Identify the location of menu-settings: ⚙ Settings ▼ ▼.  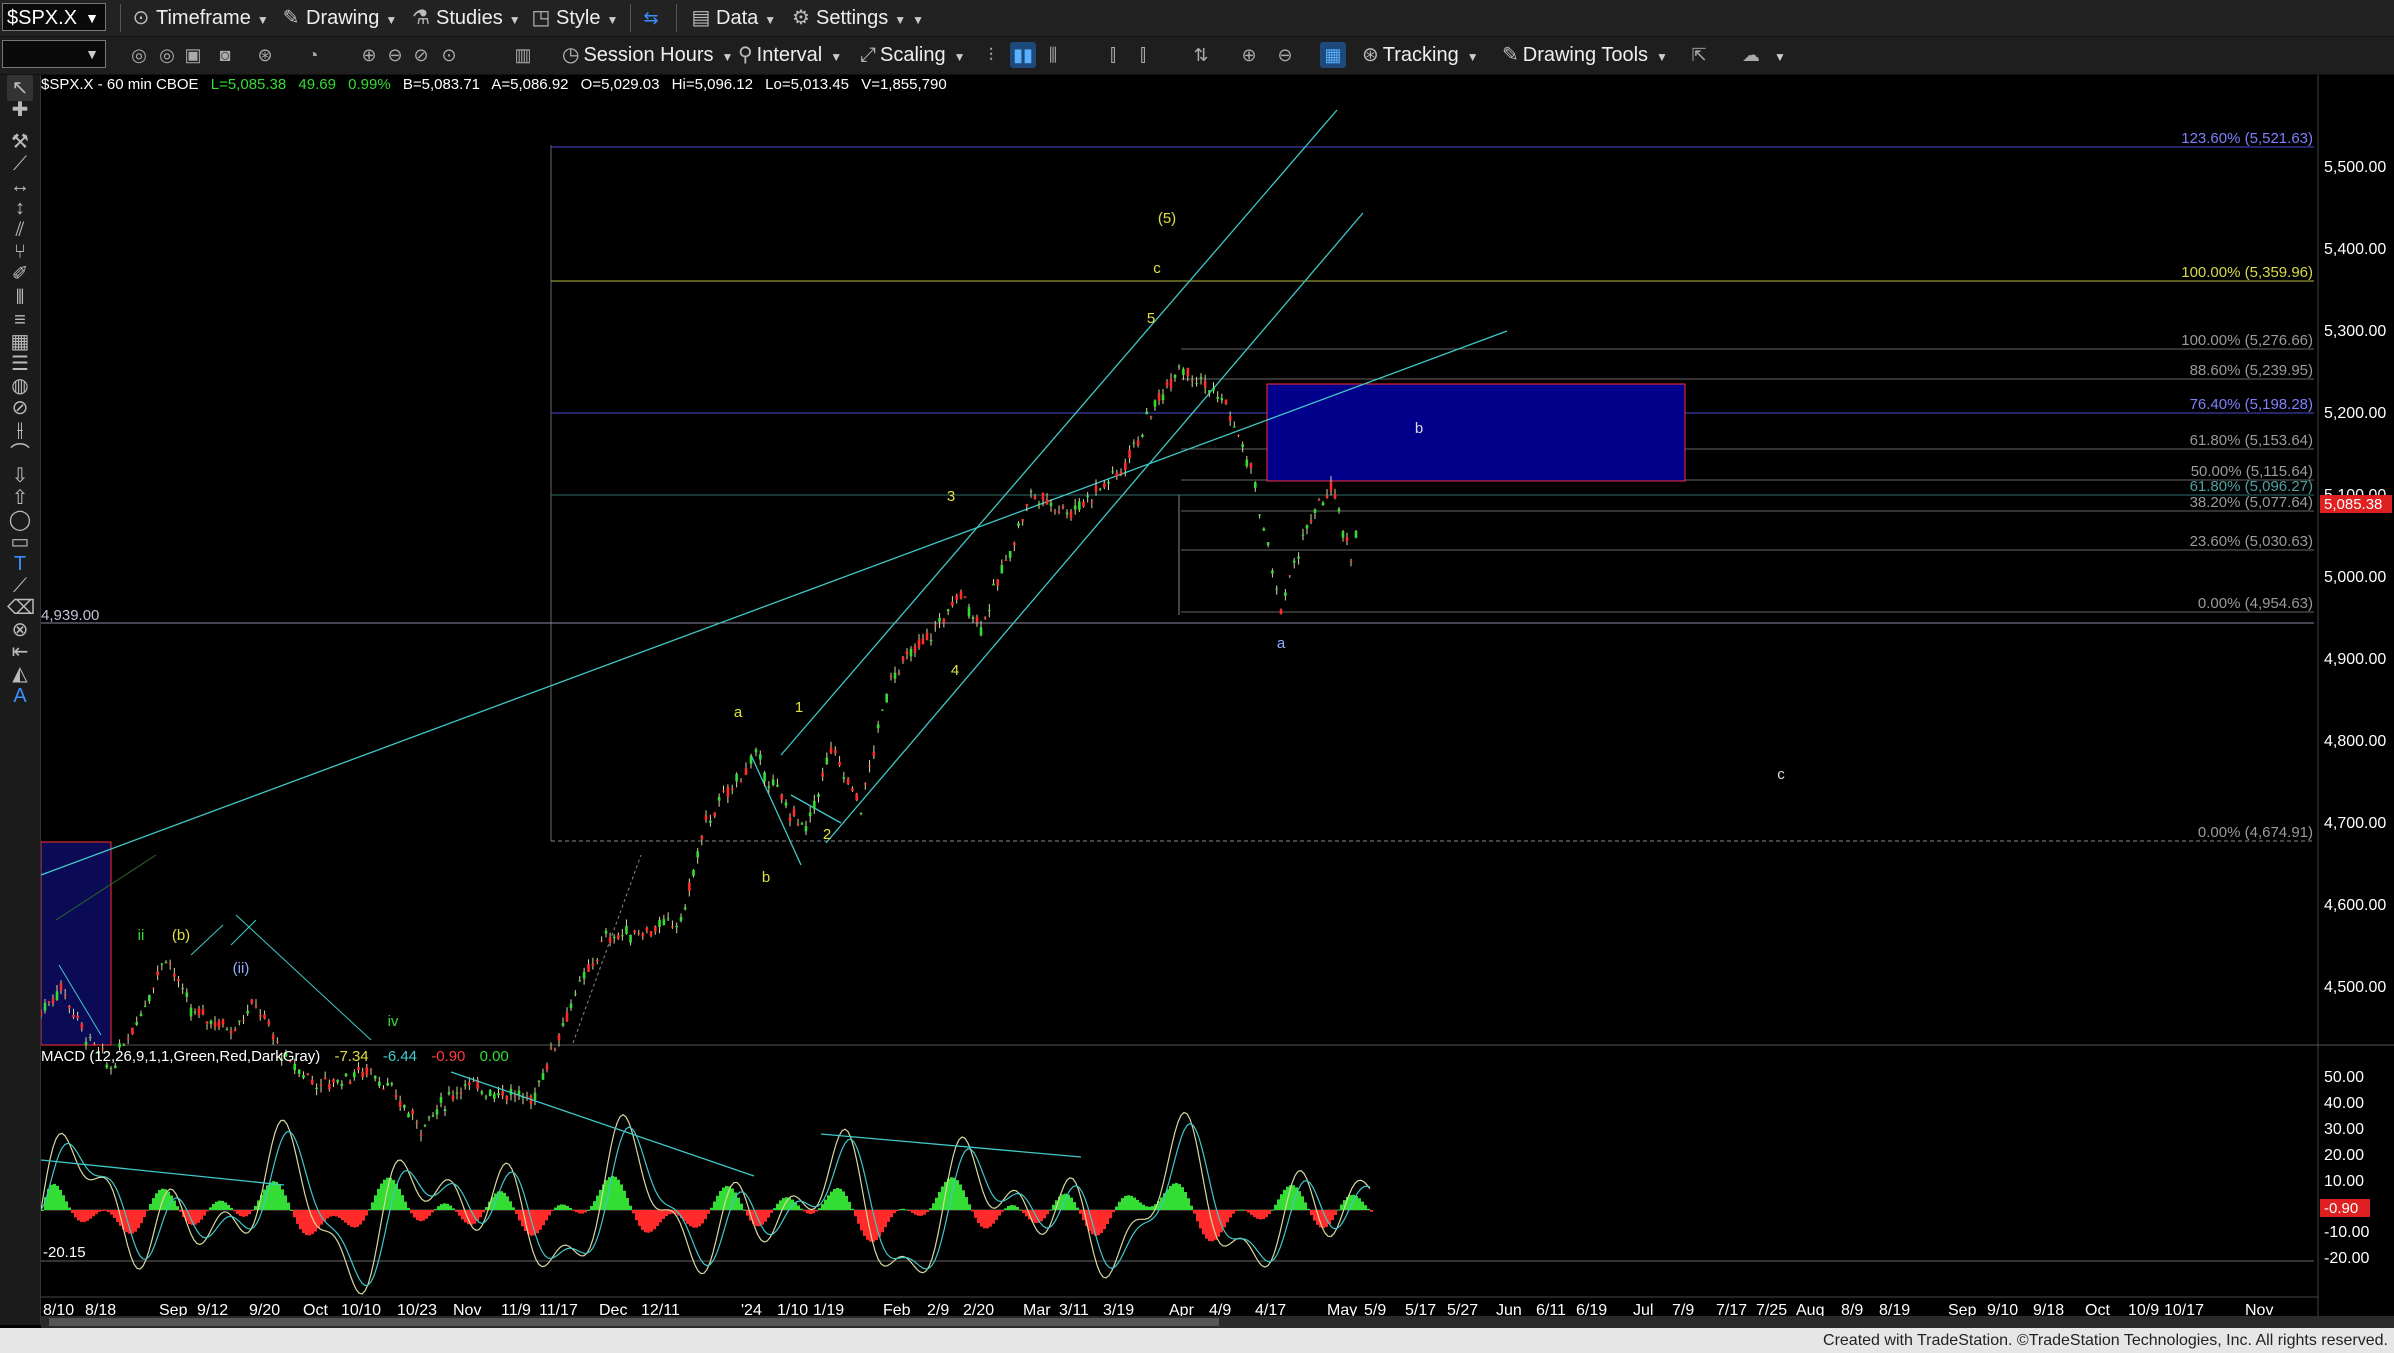
(857, 18).